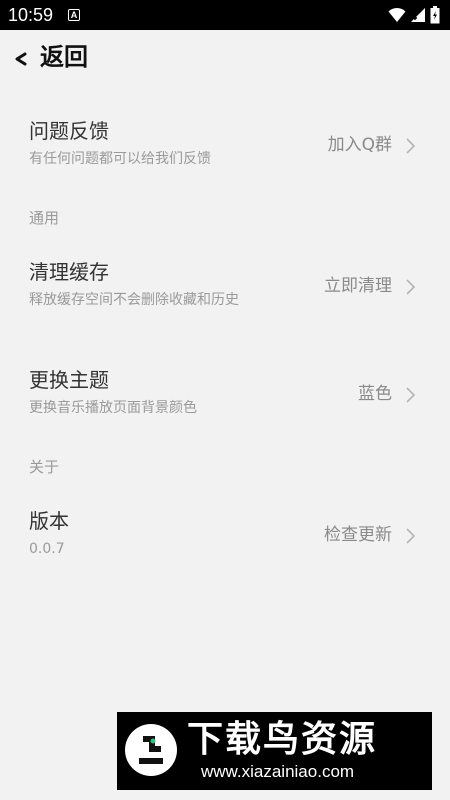  Describe the element at coordinates (358, 535) in the screenshot. I see `check-update-link: 检查更新` at that location.